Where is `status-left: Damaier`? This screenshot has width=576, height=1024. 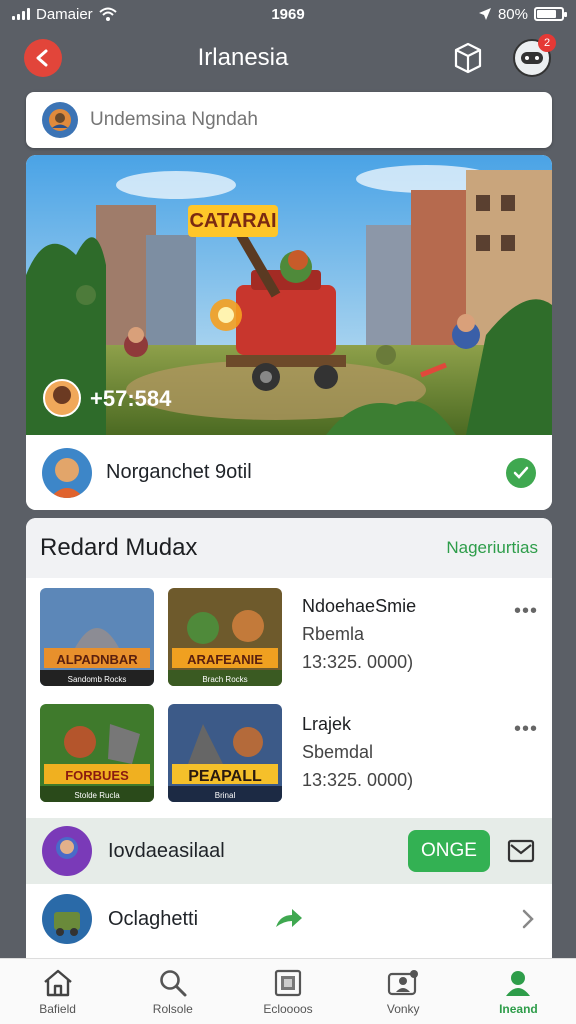
status-left: Damaier is located at coordinates (112, 14).